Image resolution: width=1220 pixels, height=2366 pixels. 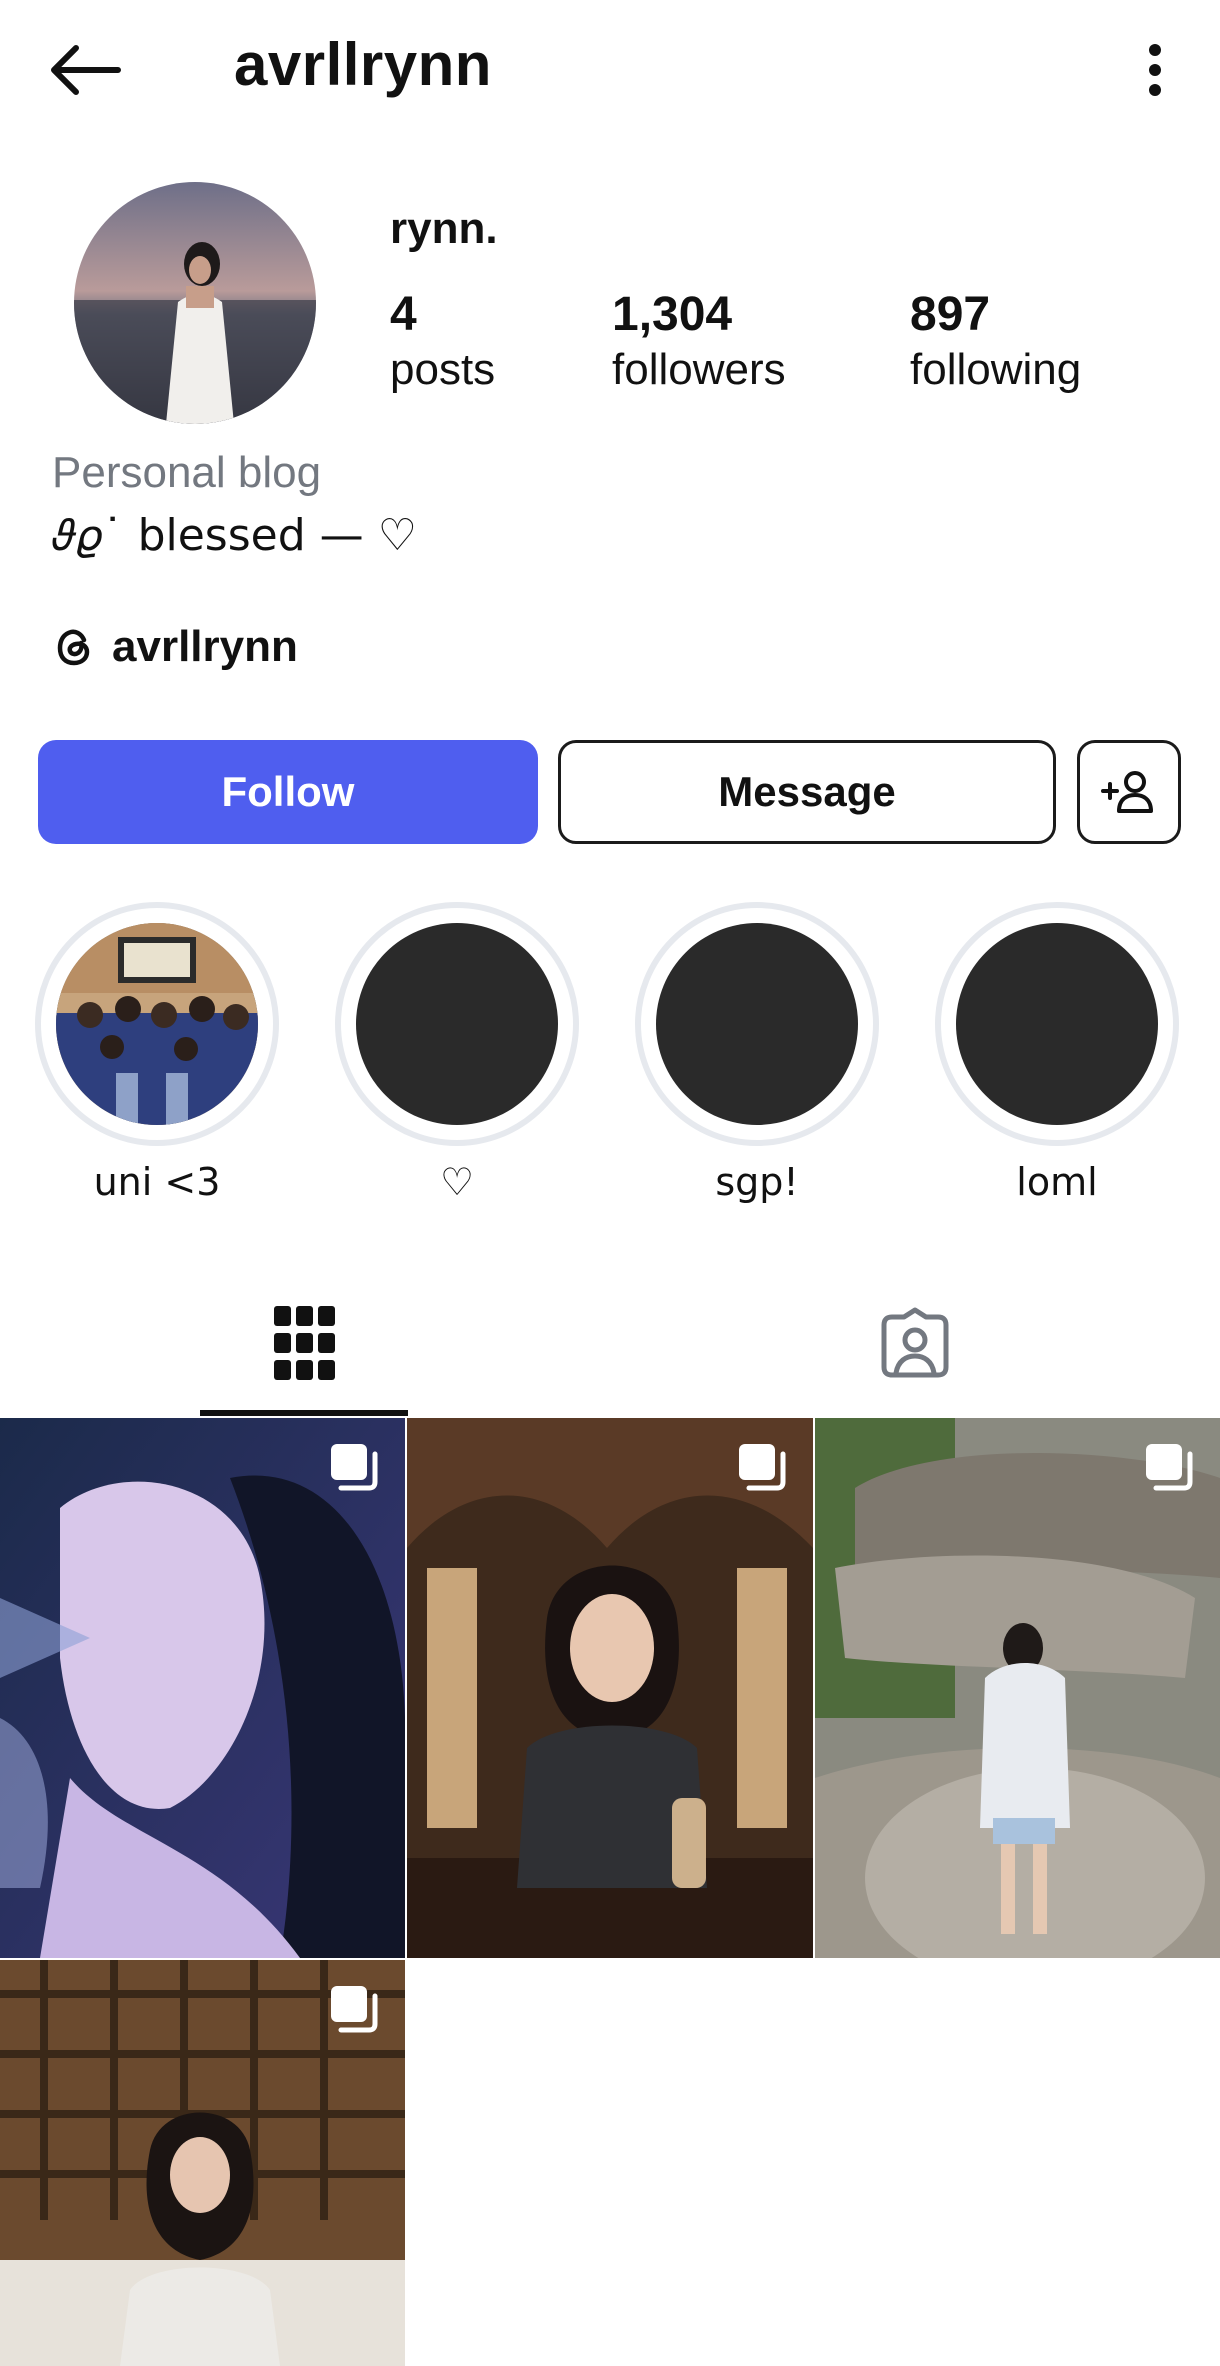 What do you see at coordinates (187, 472) in the screenshot?
I see `profile-category: Personal blog` at bounding box center [187, 472].